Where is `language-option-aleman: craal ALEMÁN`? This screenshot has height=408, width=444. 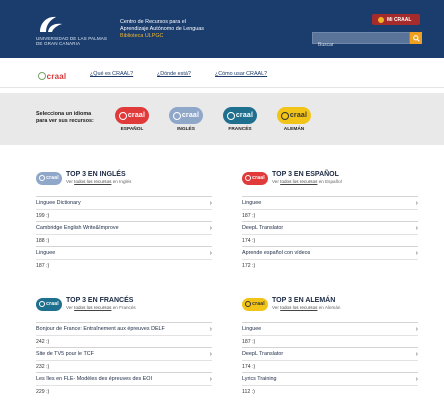
language-option-aleman: craal ALEMÁN is located at coordinates (294, 119).